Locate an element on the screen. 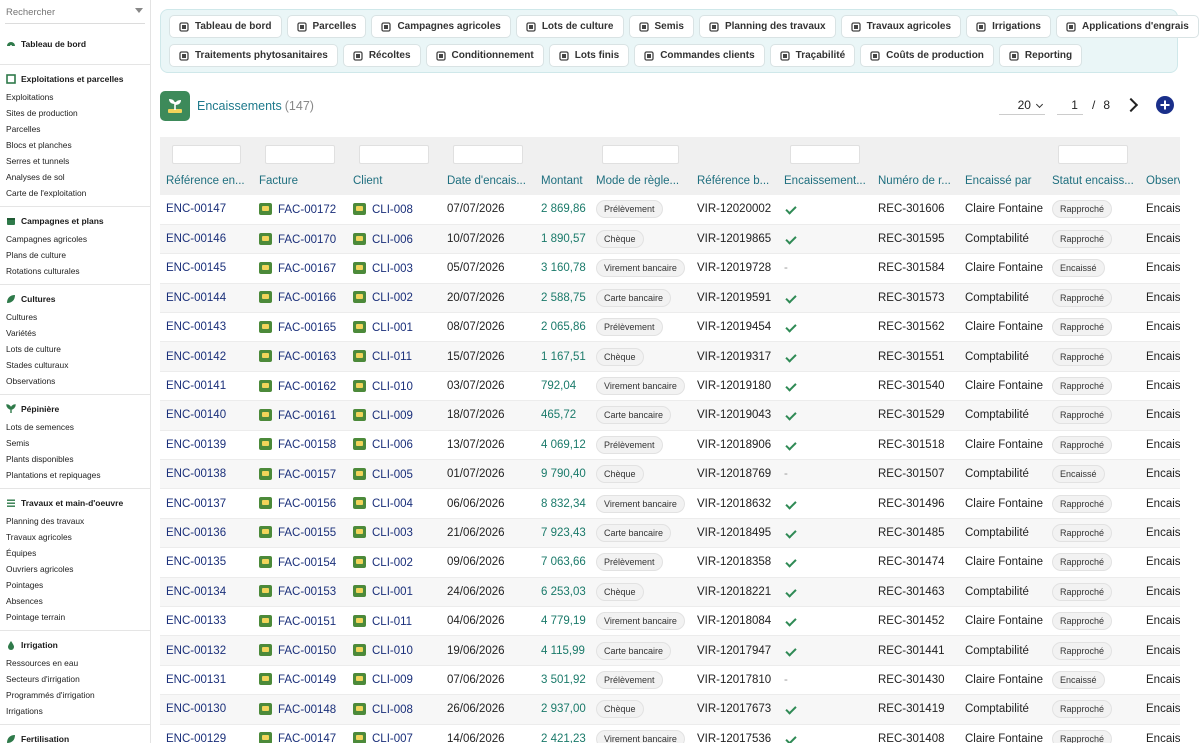 The image size is (1200, 743). reference-link: ENC-00139 is located at coordinates (196, 445).